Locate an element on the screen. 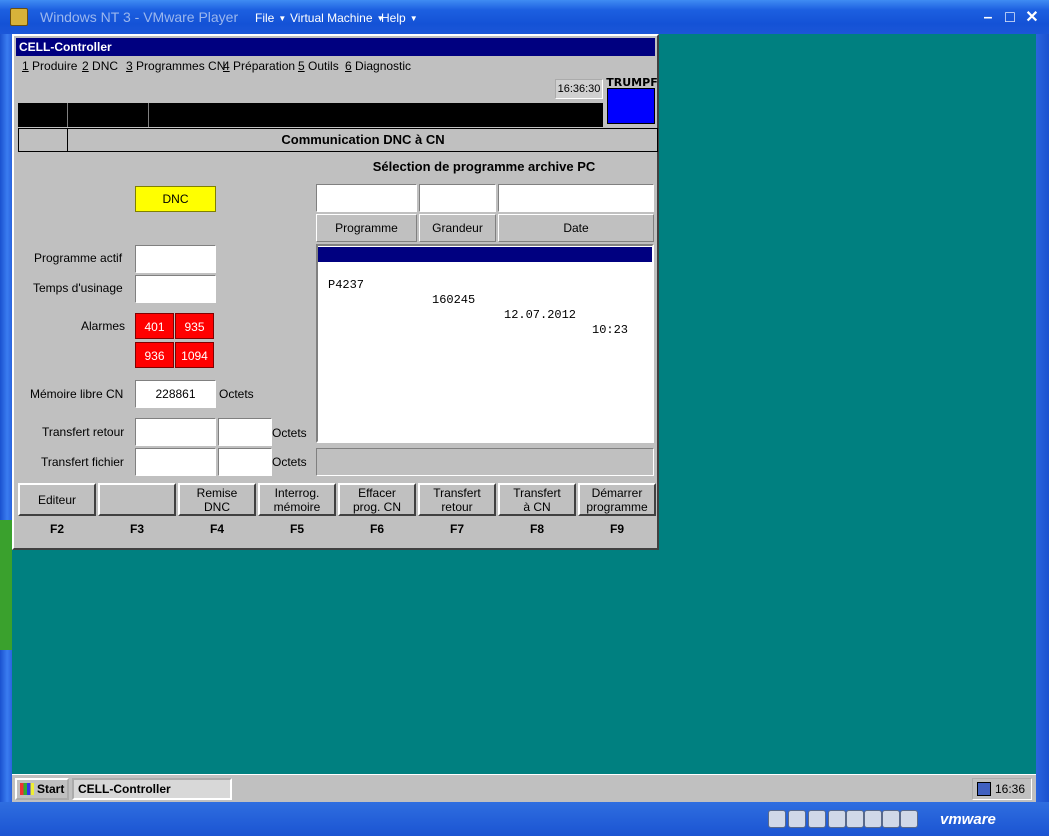 Image resolution: width=1049 pixels, height=836 pixels. memoire-unit-label: Octets is located at coordinates (236, 394).